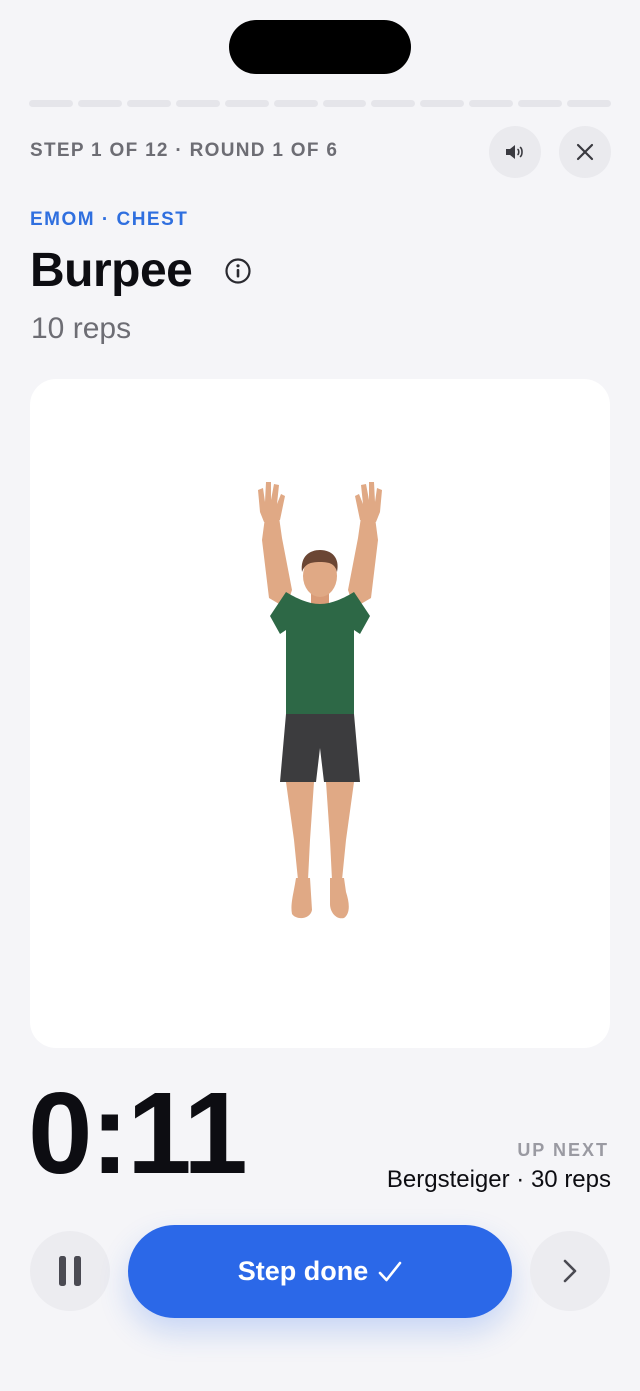  Describe the element at coordinates (390, 1271) in the screenshot. I see `checkmark-icon` at that location.